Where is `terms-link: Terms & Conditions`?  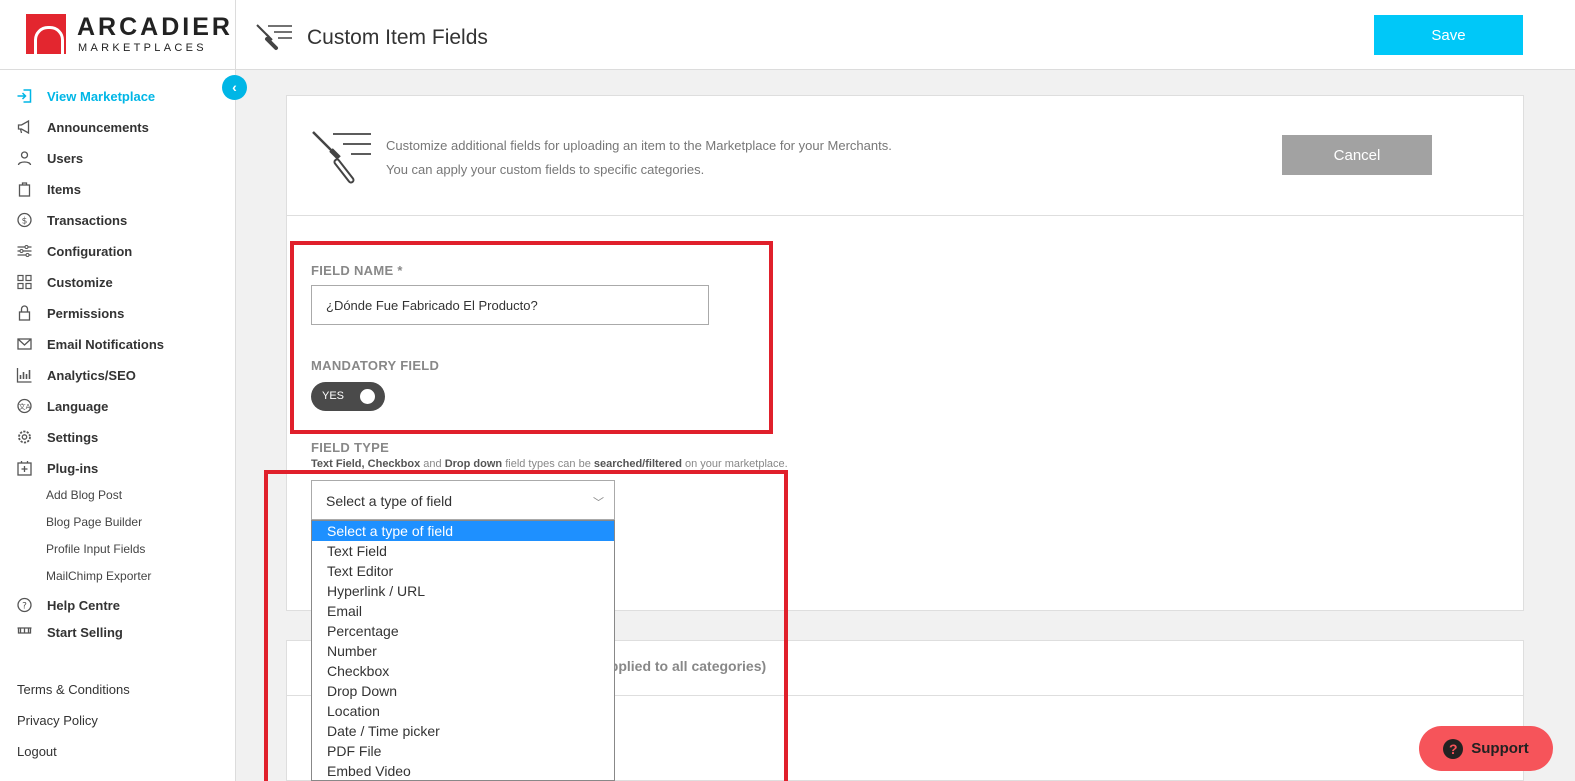 terms-link: Terms & Conditions is located at coordinates (73, 689).